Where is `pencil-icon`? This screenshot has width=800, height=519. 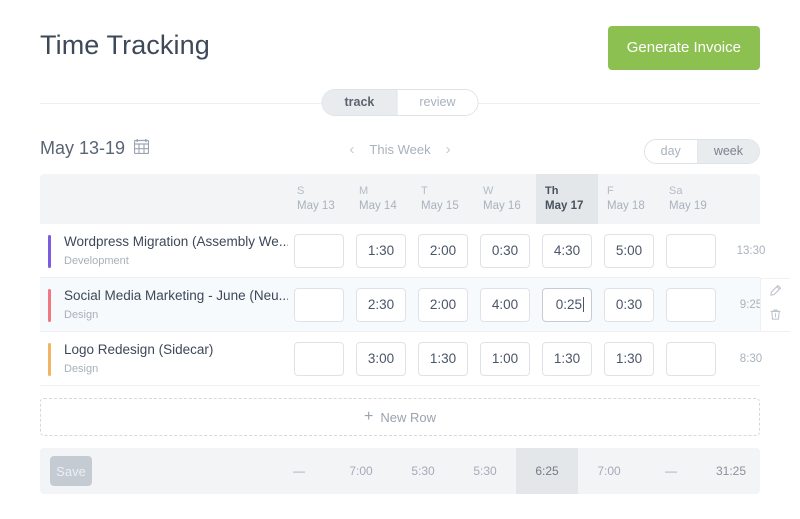 pencil-icon is located at coordinates (775, 293).